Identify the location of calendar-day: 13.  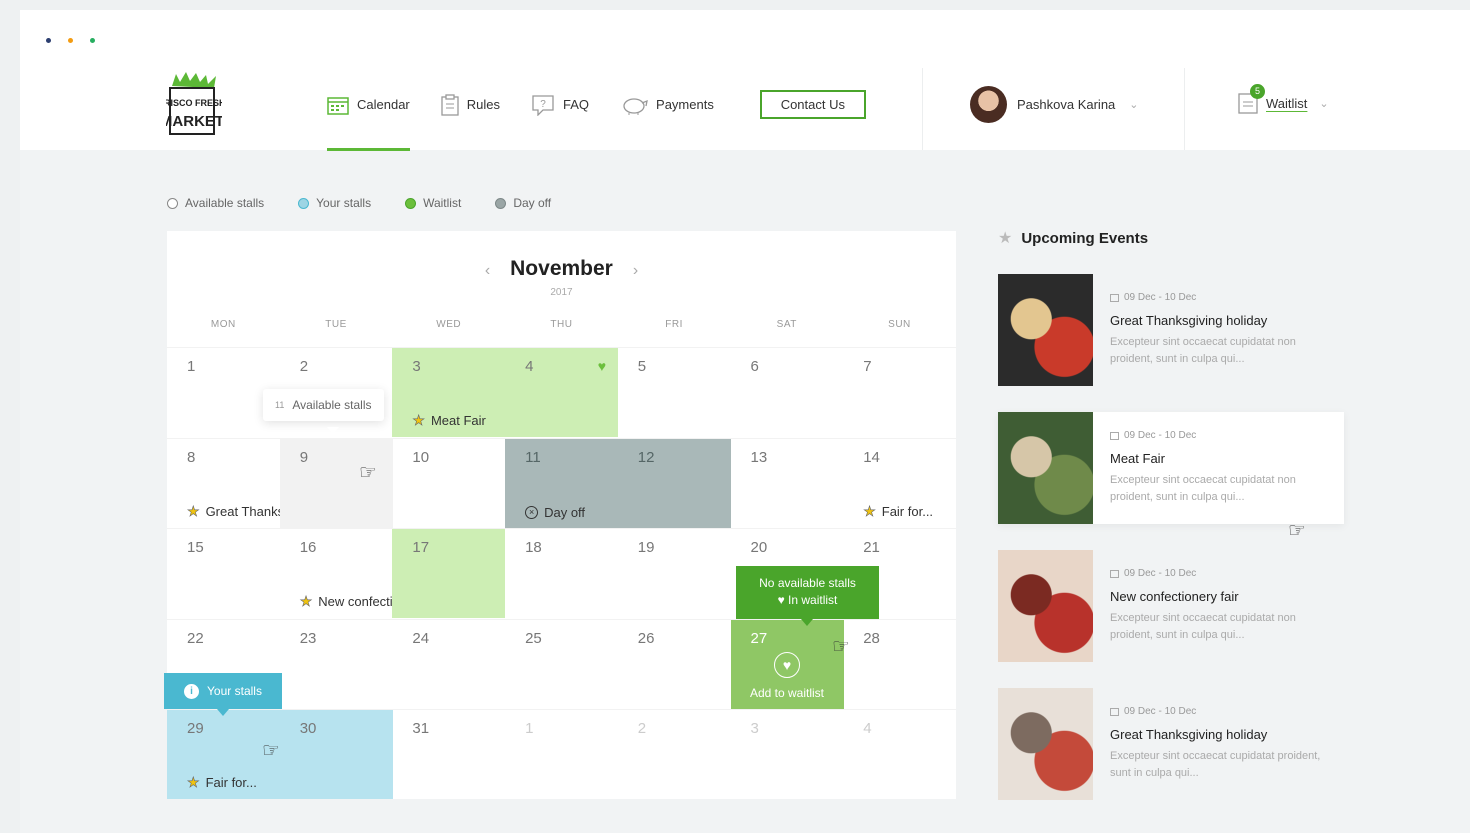
(787, 482).